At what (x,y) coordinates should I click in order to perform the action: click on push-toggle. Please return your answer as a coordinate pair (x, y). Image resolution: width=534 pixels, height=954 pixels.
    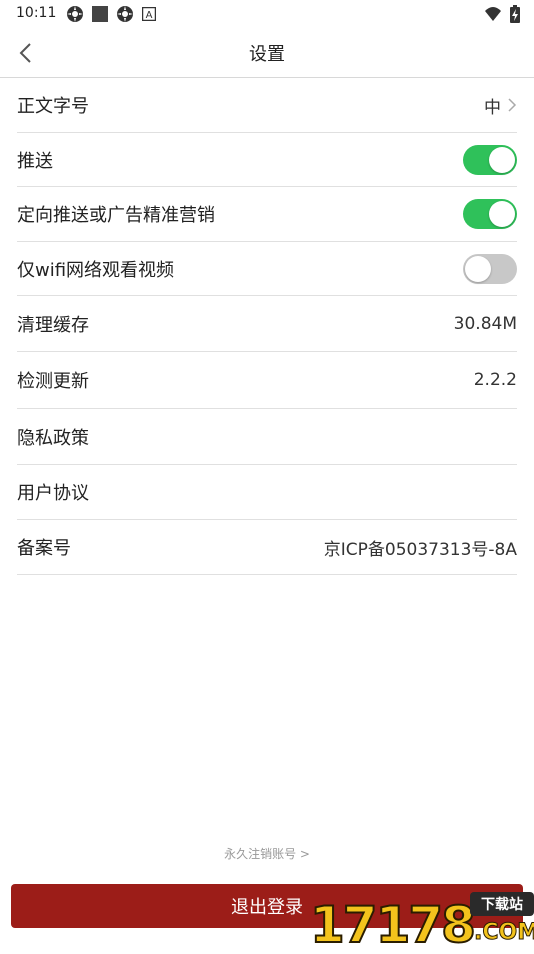
    Looking at the image, I should click on (490, 159).